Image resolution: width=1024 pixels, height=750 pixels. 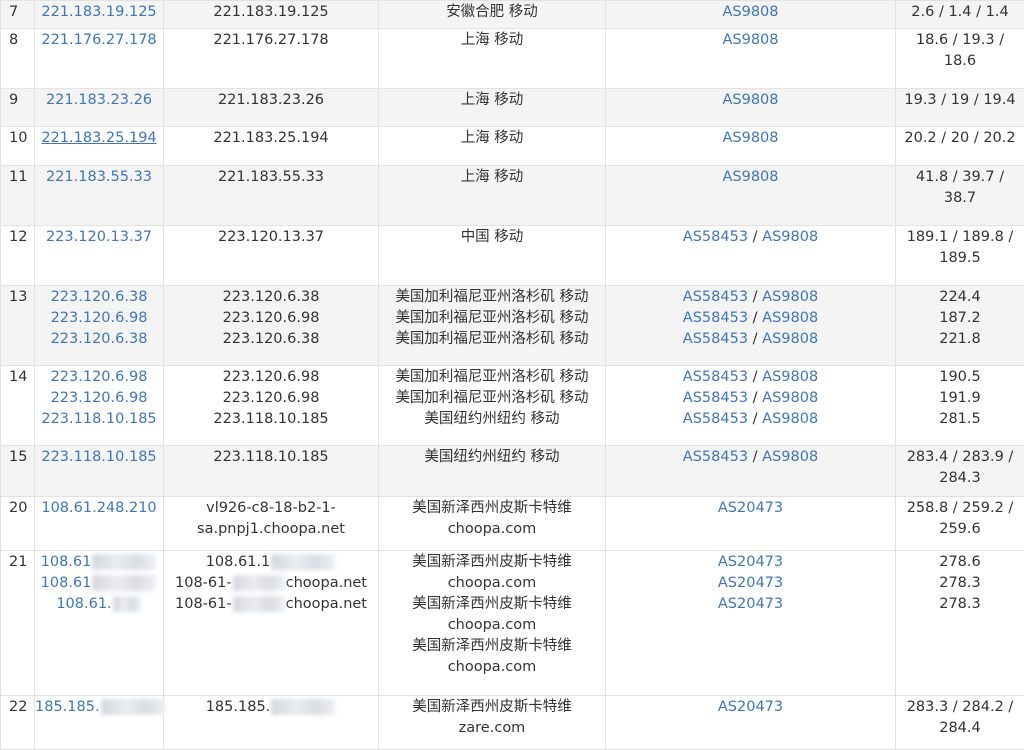 I want to click on ip-link-text: 223.120.6.98, so click(x=99, y=377).